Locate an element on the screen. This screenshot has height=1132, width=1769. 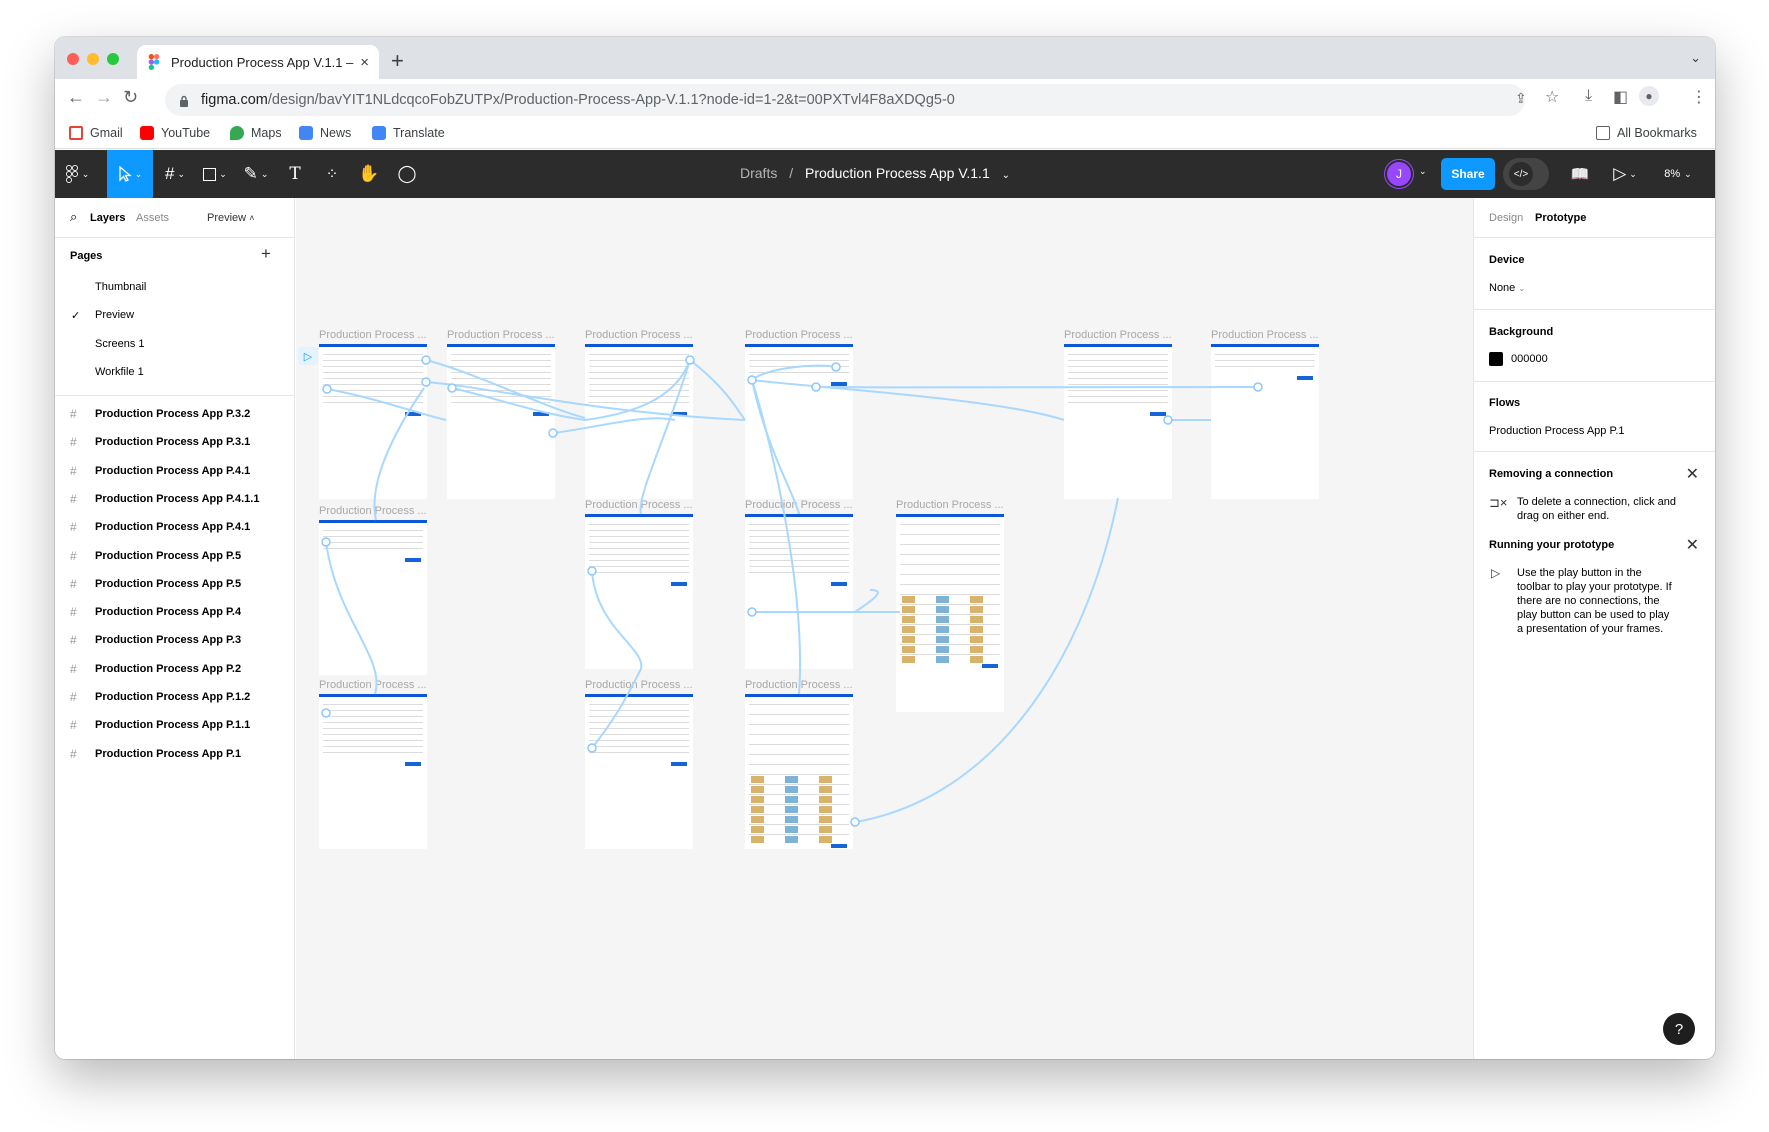
text-tool-icon: T is located at coordinates (295, 174).